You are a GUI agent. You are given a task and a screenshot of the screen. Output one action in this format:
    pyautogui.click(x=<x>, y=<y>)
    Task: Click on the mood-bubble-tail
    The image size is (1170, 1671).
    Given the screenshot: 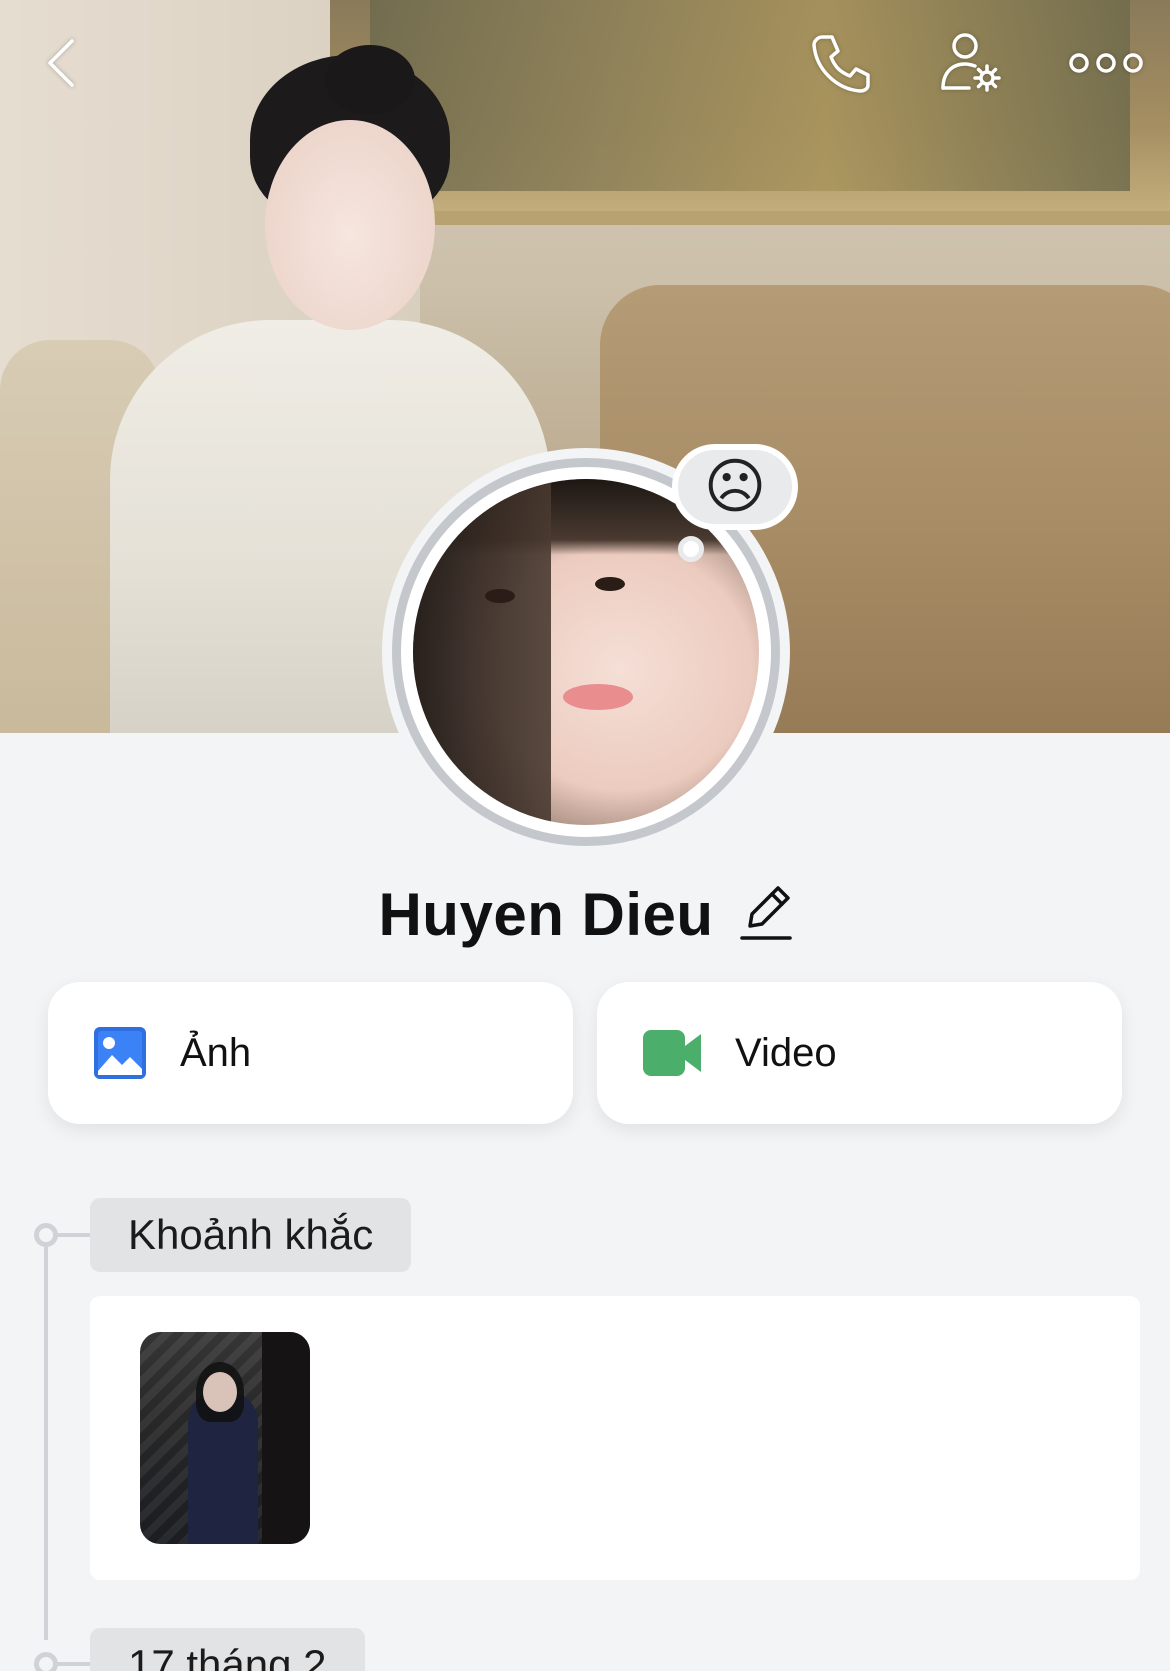 What is the action you would take?
    pyautogui.click(x=691, y=549)
    